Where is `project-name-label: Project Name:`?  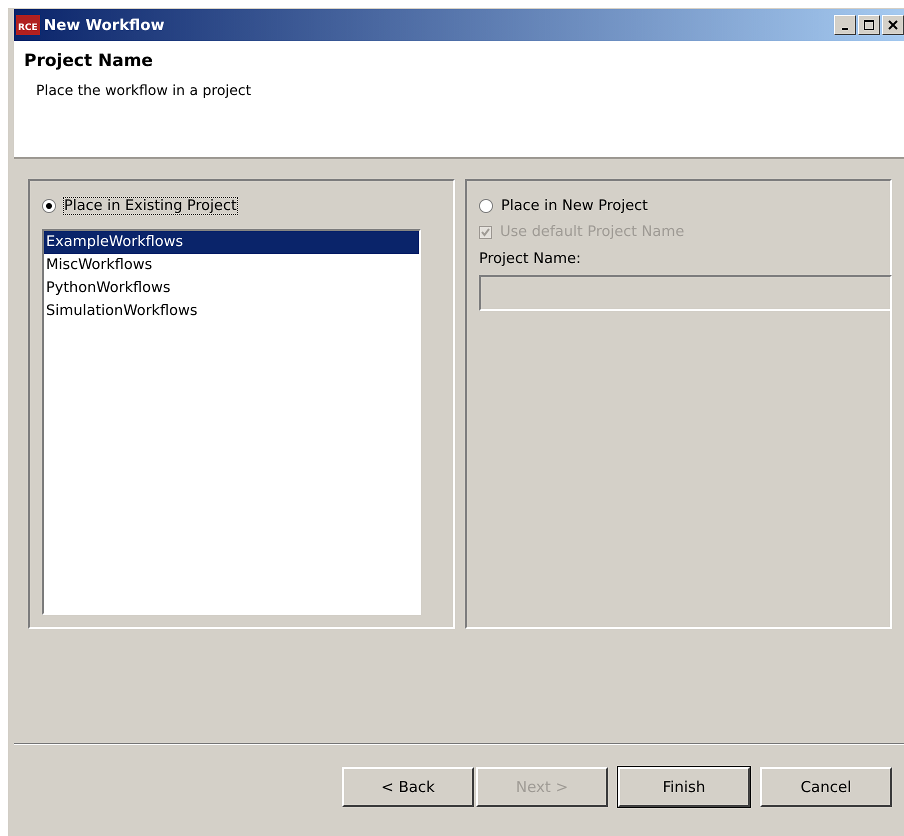 project-name-label: Project Name: is located at coordinates (530, 259).